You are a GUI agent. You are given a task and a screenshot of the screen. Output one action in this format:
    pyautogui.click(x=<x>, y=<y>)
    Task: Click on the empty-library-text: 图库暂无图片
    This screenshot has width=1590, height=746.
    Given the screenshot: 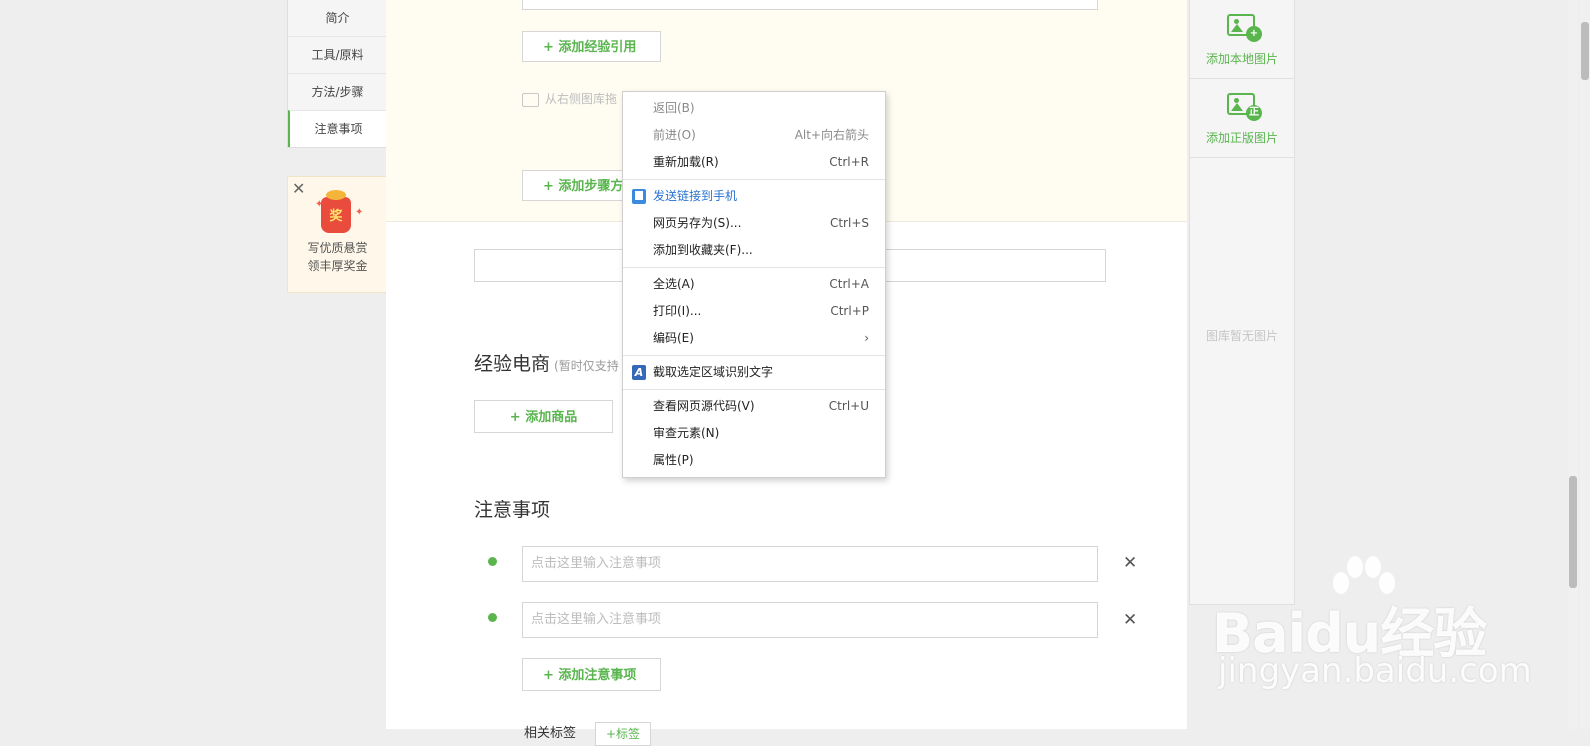 What is the action you would take?
    pyautogui.click(x=1241, y=336)
    